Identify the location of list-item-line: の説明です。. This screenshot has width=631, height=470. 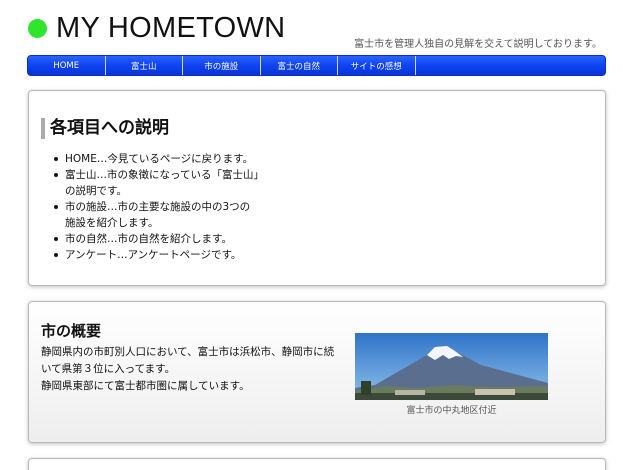
(96, 191).